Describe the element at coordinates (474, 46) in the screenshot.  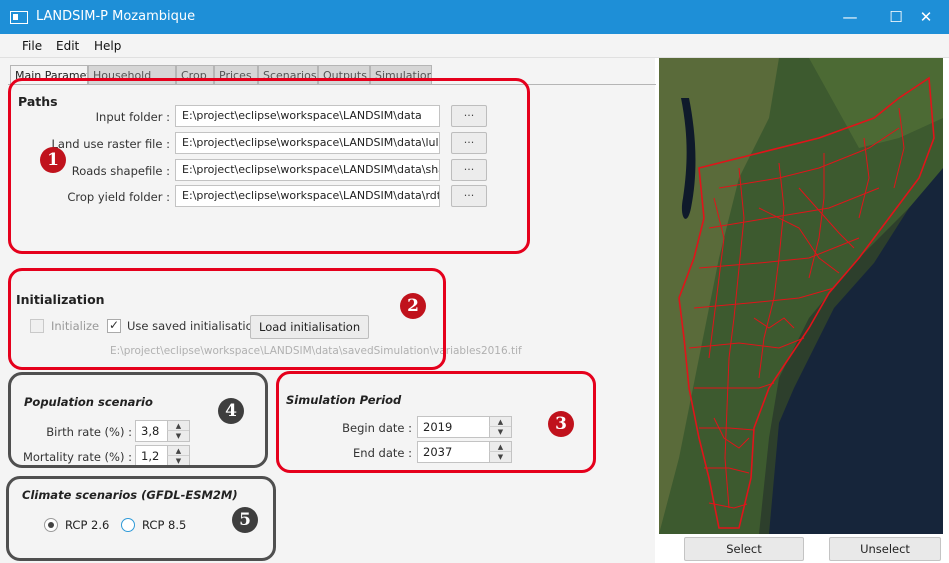
I see `menu-bar: File Edit Help` at that location.